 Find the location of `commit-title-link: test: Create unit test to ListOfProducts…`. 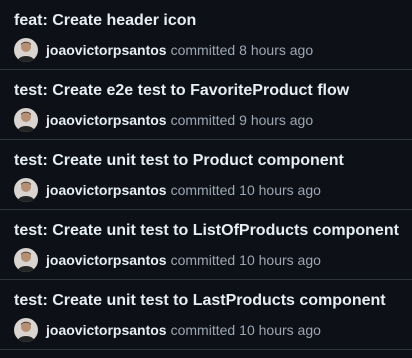

commit-title-link: test: Create unit test to ListOfProducts… is located at coordinates (206, 231).